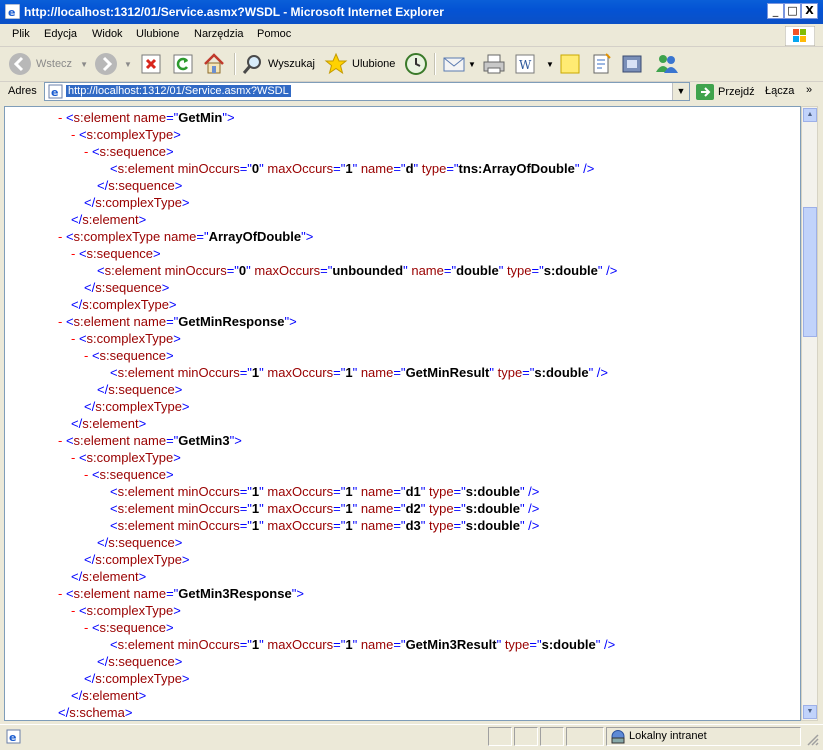  I want to click on edit-dropdown-icon: ▼, so click(550, 64).